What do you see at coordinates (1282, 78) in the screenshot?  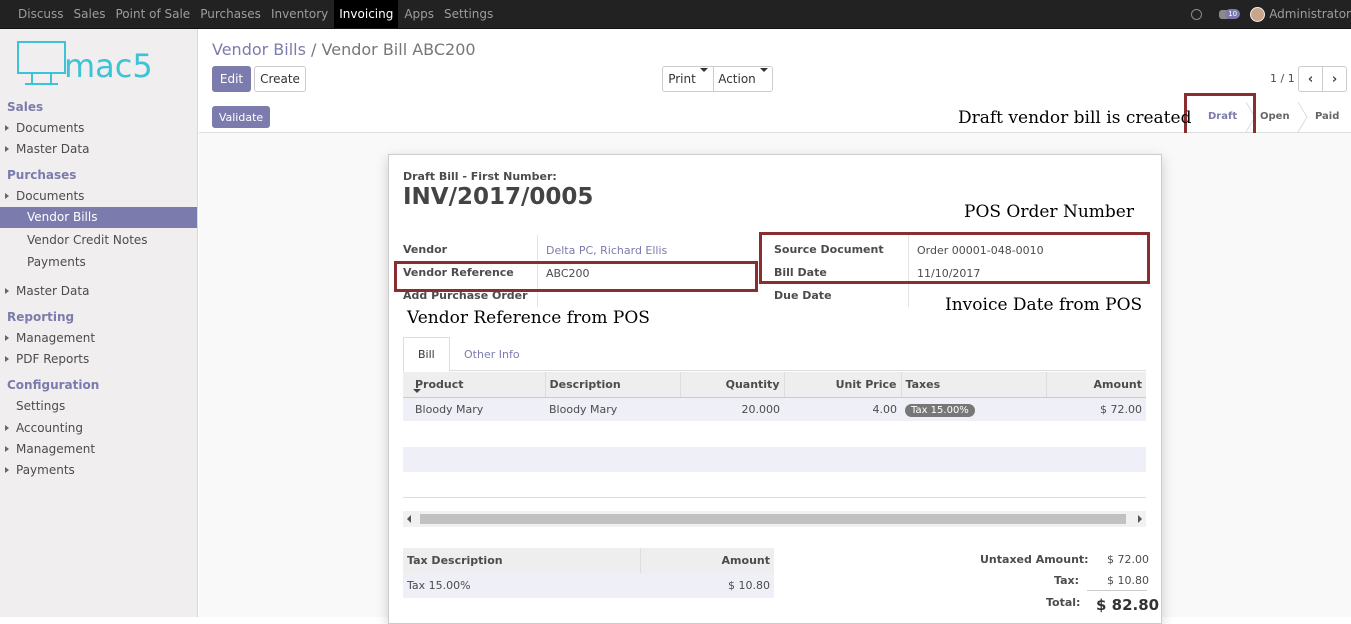 I see `pager-value: 1 / 1` at bounding box center [1282, 78].